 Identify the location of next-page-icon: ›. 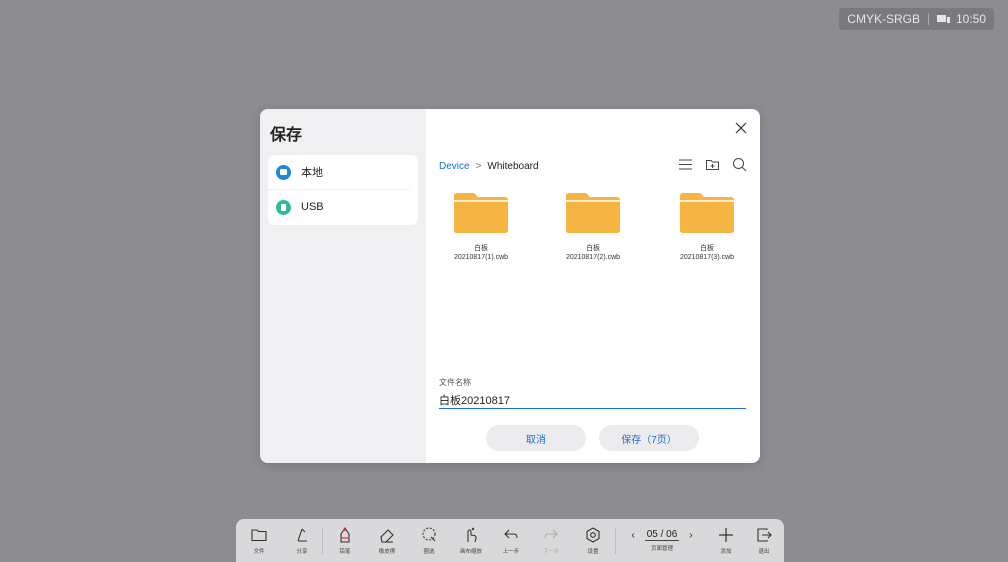
(690, 535).